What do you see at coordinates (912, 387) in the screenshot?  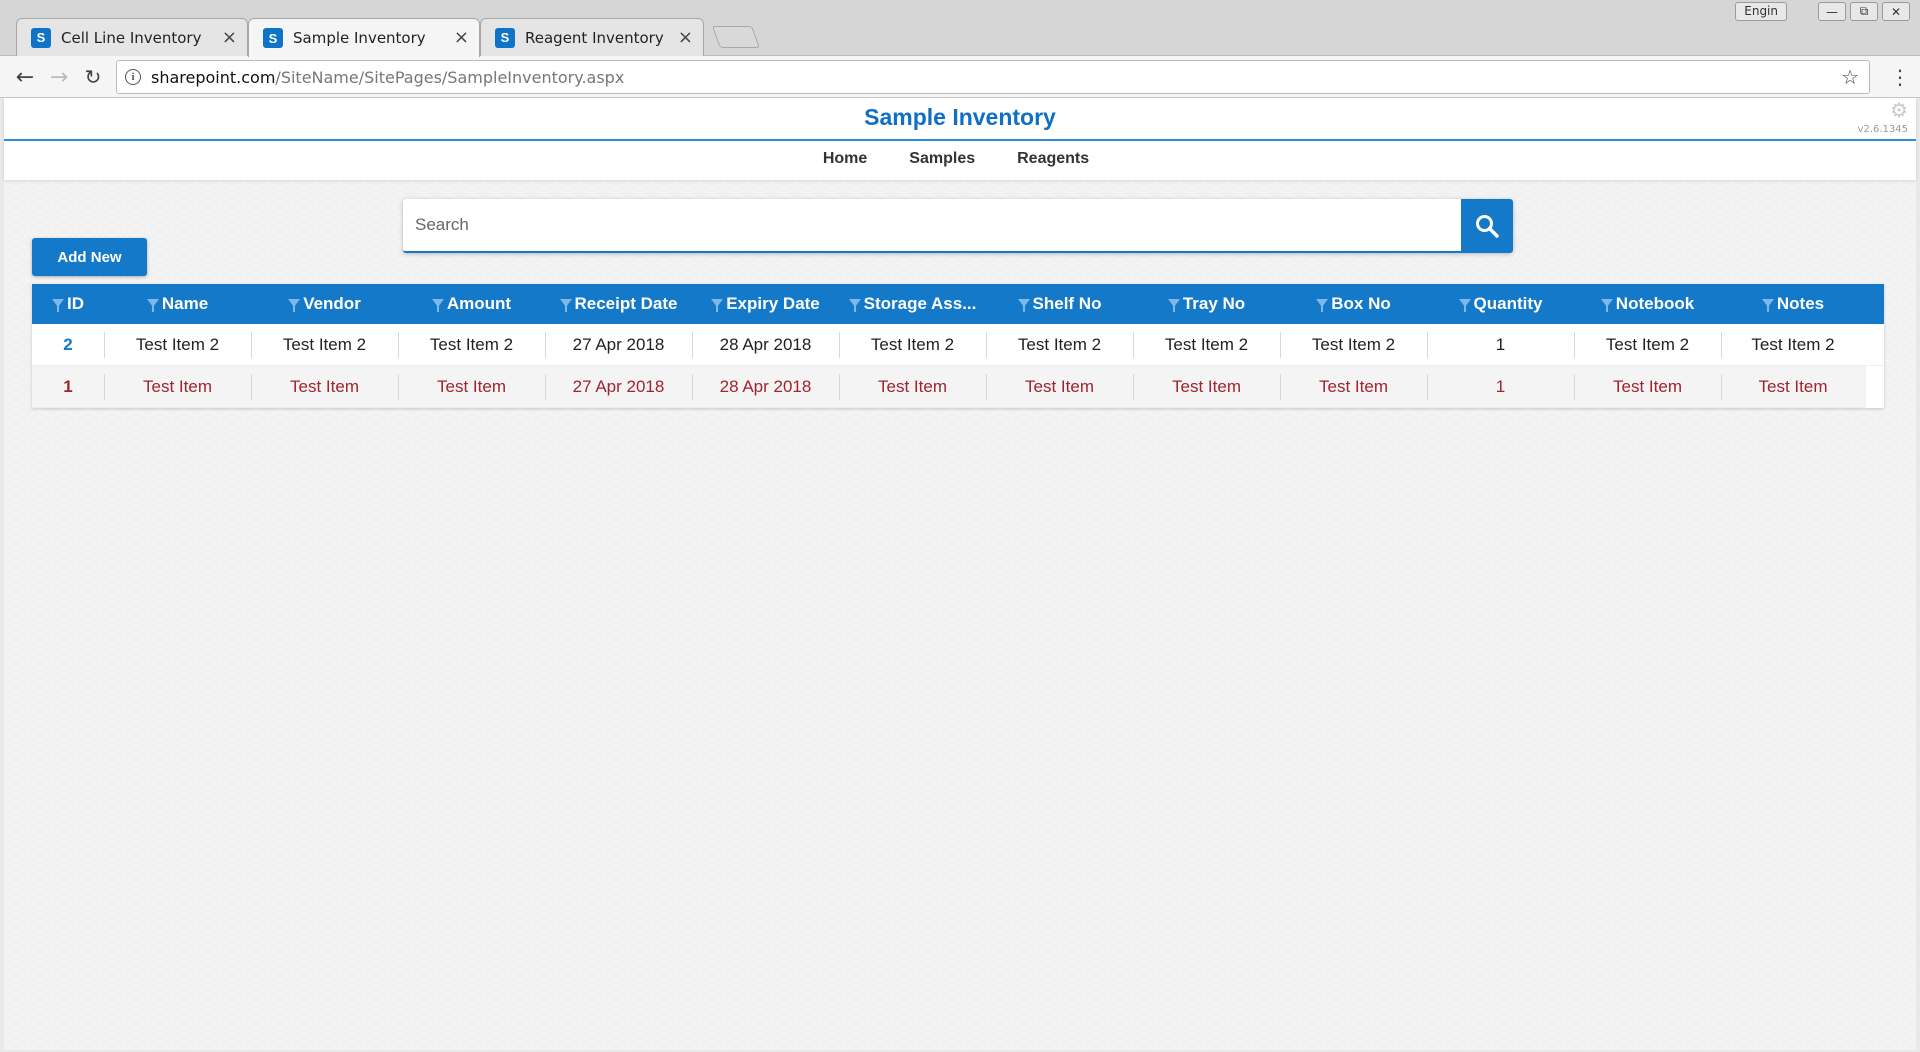 I see `cell-storage-assignment: Test Item` at bounding box center [912, 387].